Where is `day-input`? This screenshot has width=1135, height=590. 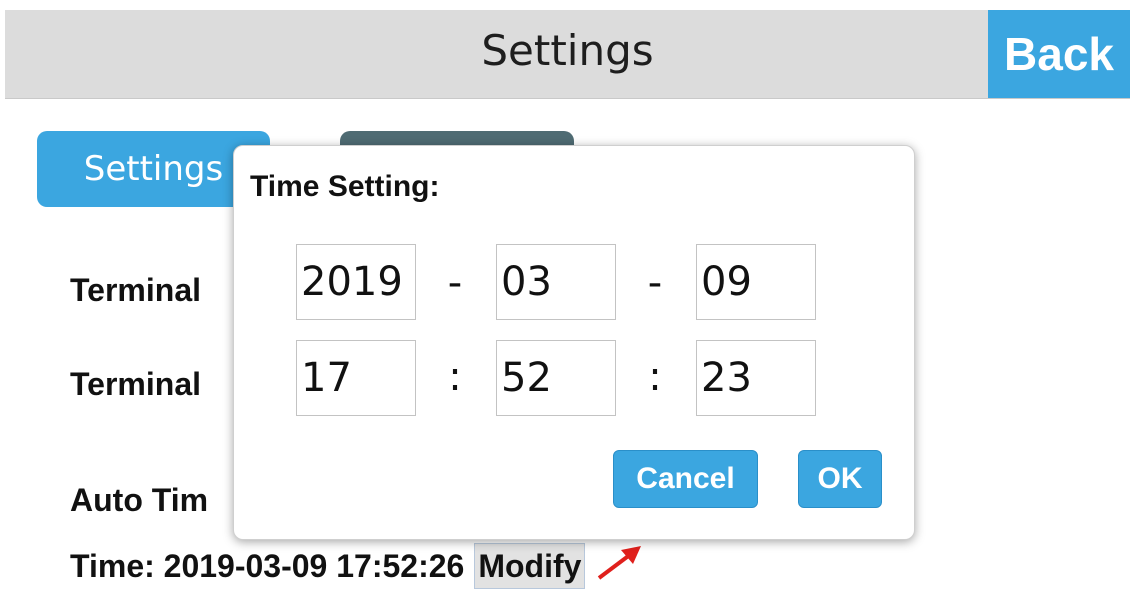 day-input is located at coordinates (756, 282).